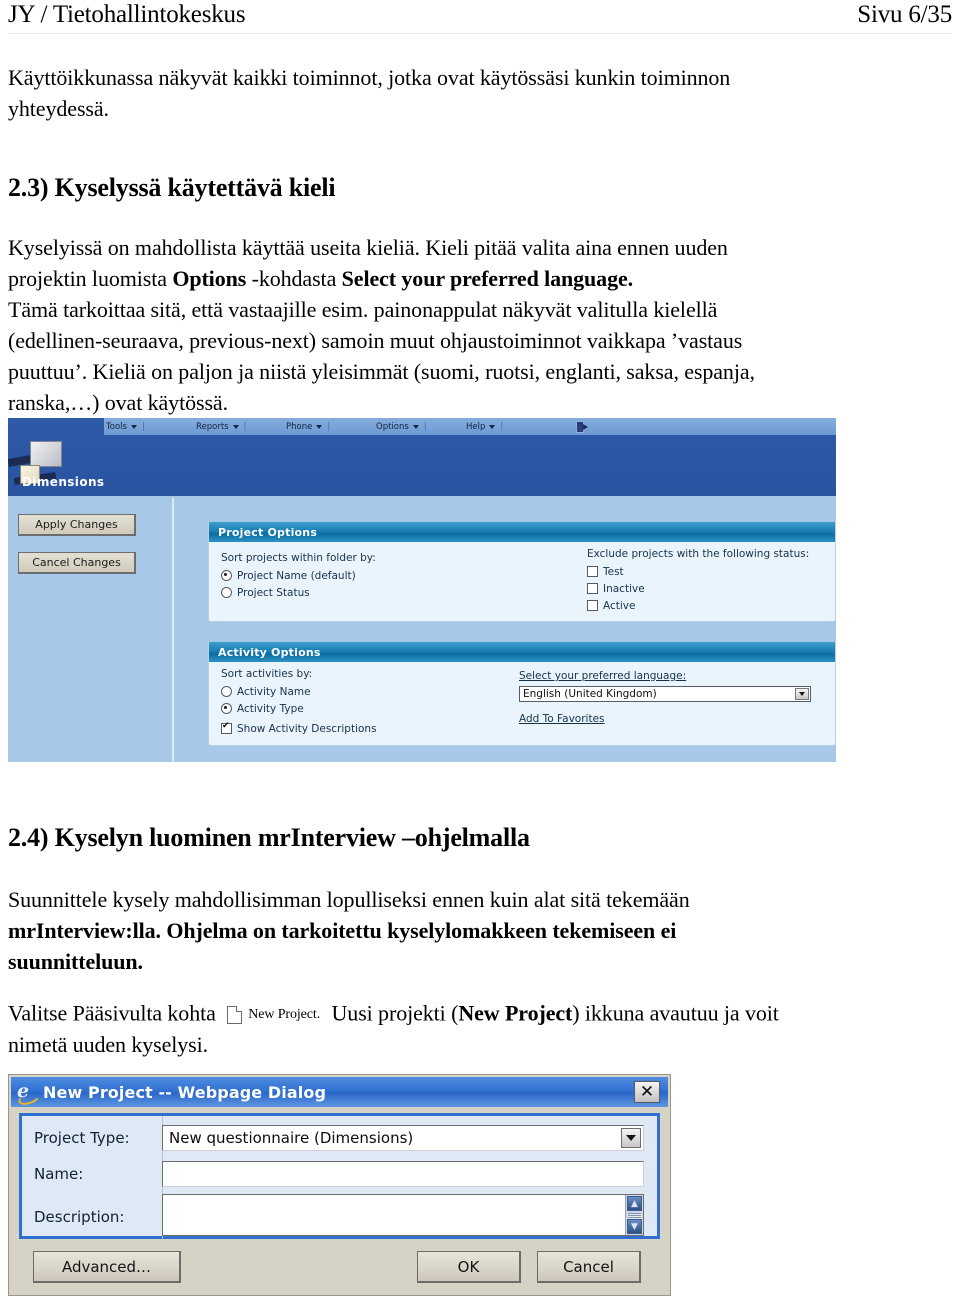 The image size is (960, 1307). I want to click on name-input, so click(403, 1174).